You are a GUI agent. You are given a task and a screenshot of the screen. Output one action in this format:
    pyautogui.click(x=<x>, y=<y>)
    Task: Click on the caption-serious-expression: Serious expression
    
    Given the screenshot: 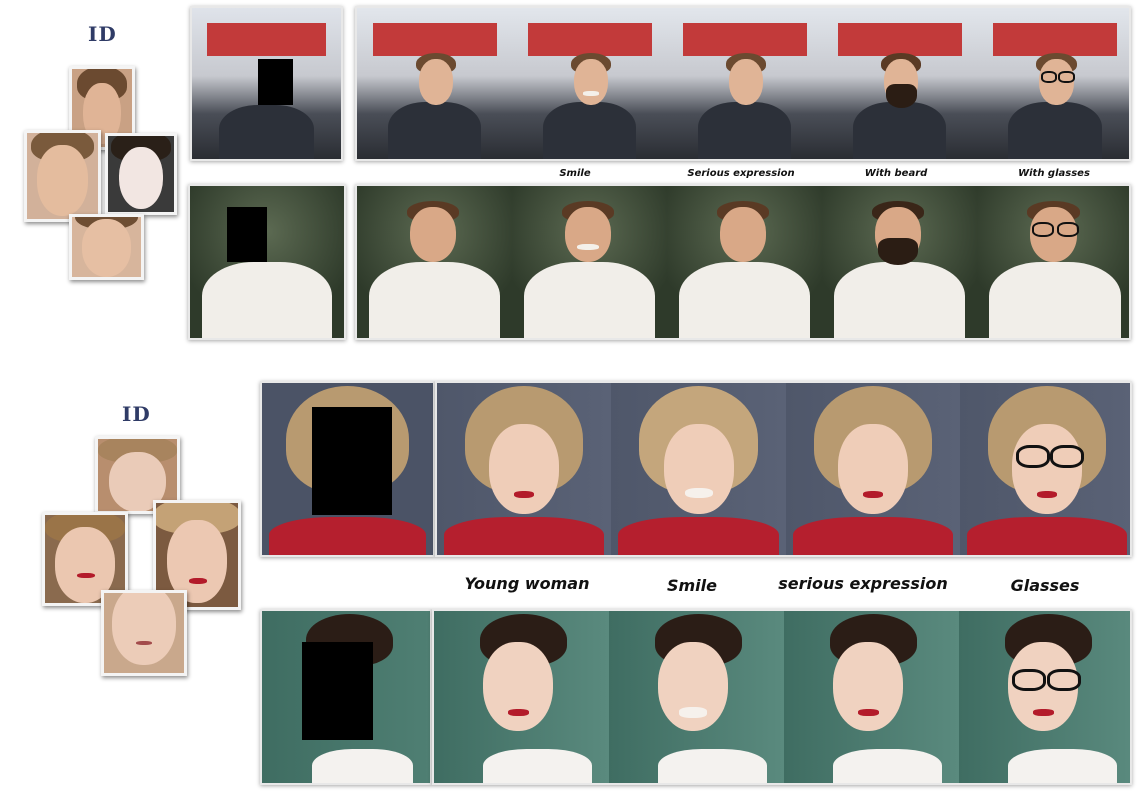 What is the action you would take?
    pyautogui.click(x=741, y=173)
    